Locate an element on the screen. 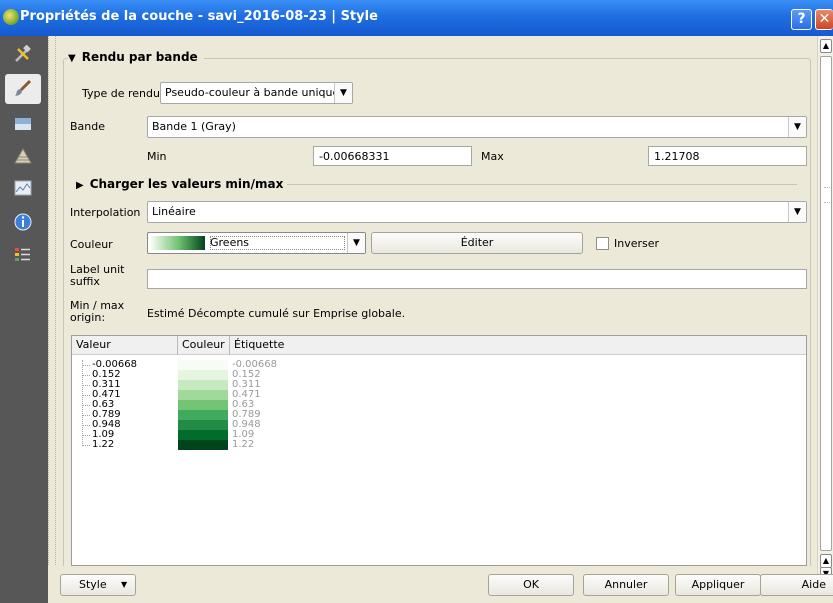 This screenshot has height=603, width=833. sidebar-item-histogram is located at coordinates (23, 189).